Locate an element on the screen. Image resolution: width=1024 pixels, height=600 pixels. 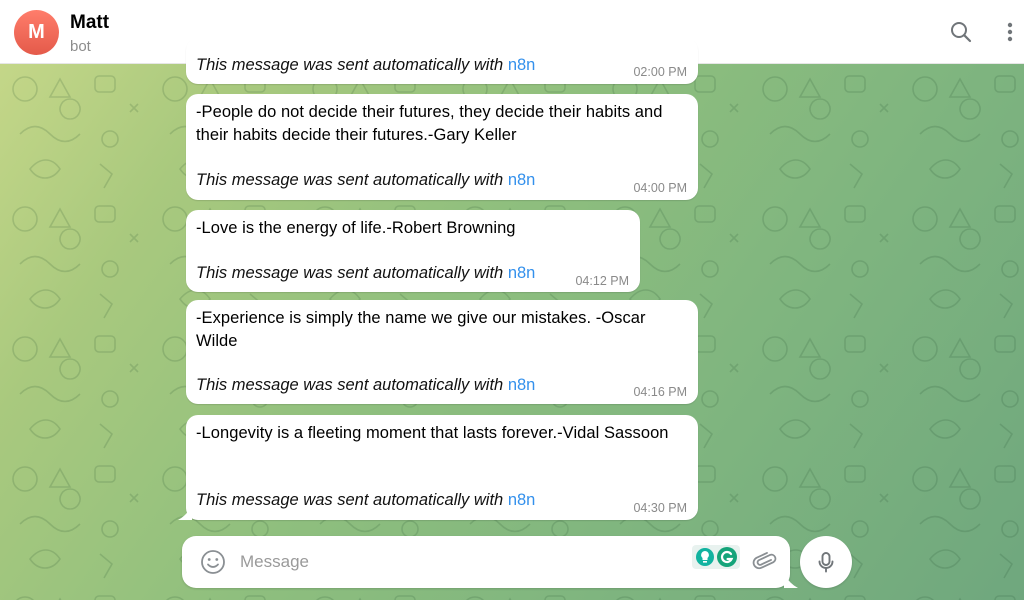
message-time: 04:16 PM is located at coordinates (660, 392).